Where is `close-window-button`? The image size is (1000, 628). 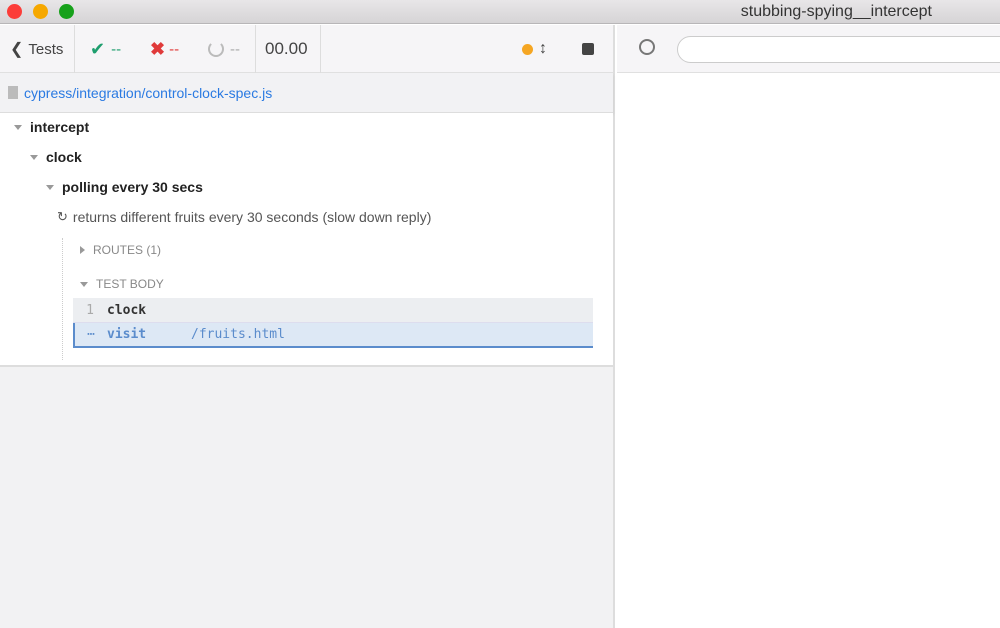 close-window-button is located at coordinates (14, 11).